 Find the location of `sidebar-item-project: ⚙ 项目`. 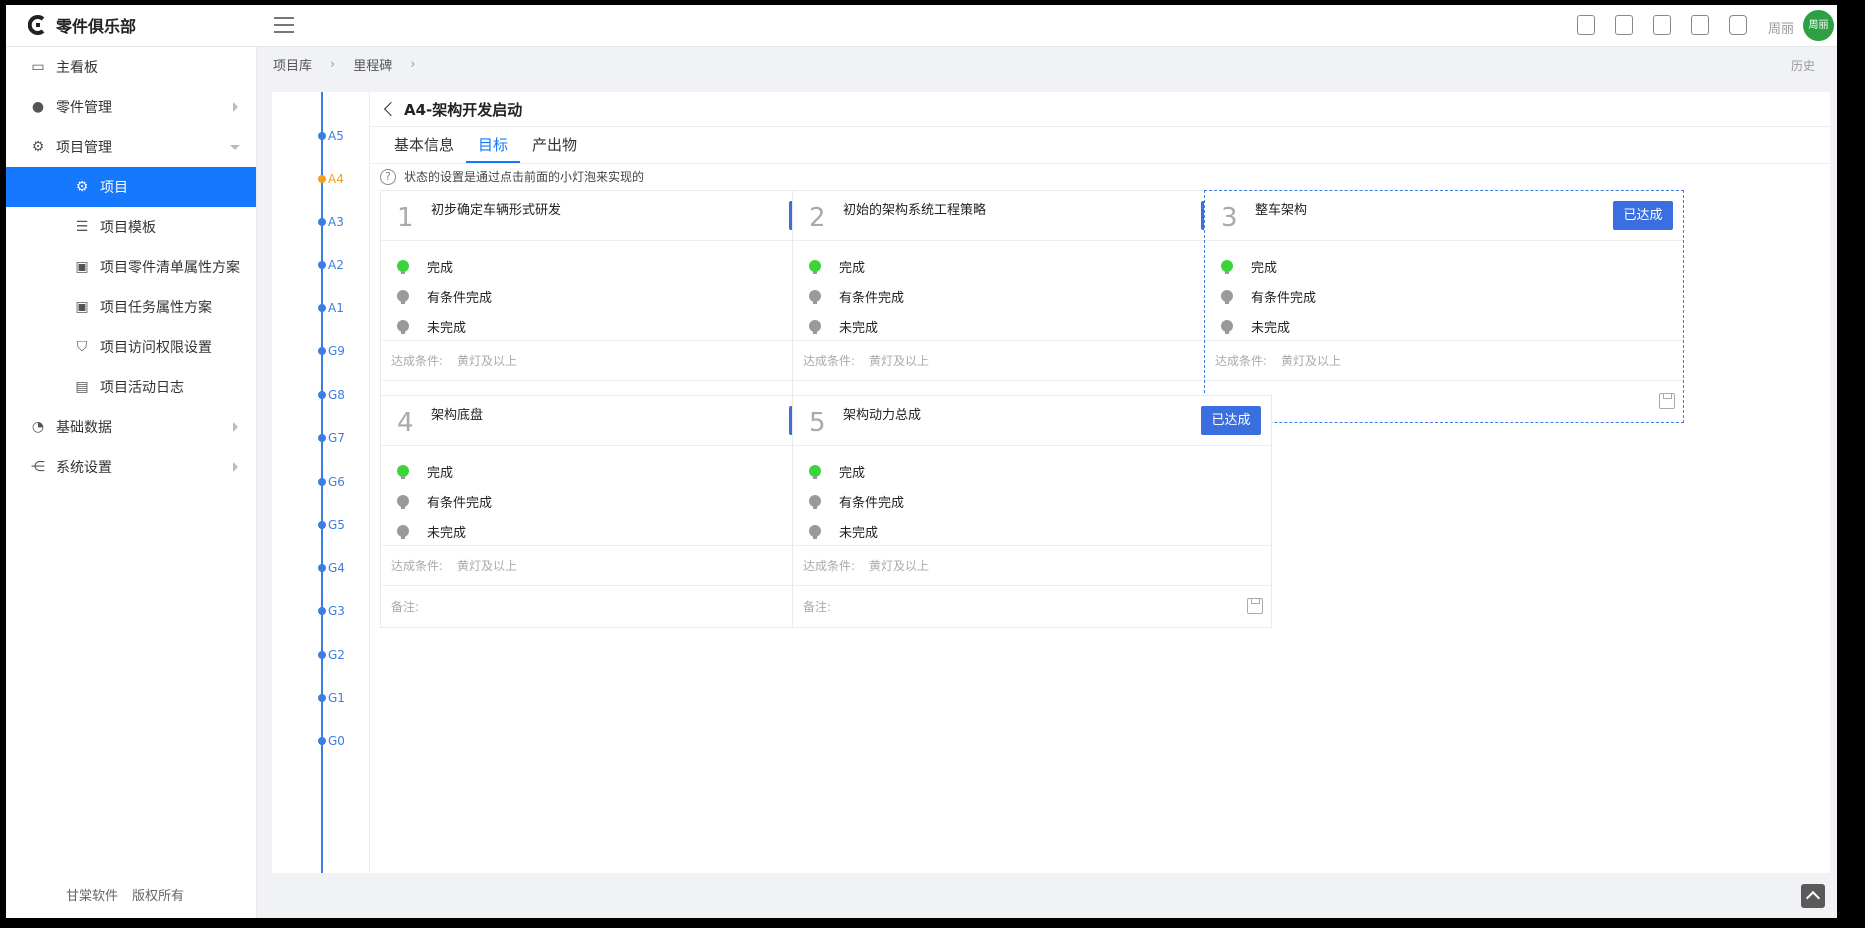

sidebar-item-project: ⚙ 项目 is located at coordinates (131, 187).